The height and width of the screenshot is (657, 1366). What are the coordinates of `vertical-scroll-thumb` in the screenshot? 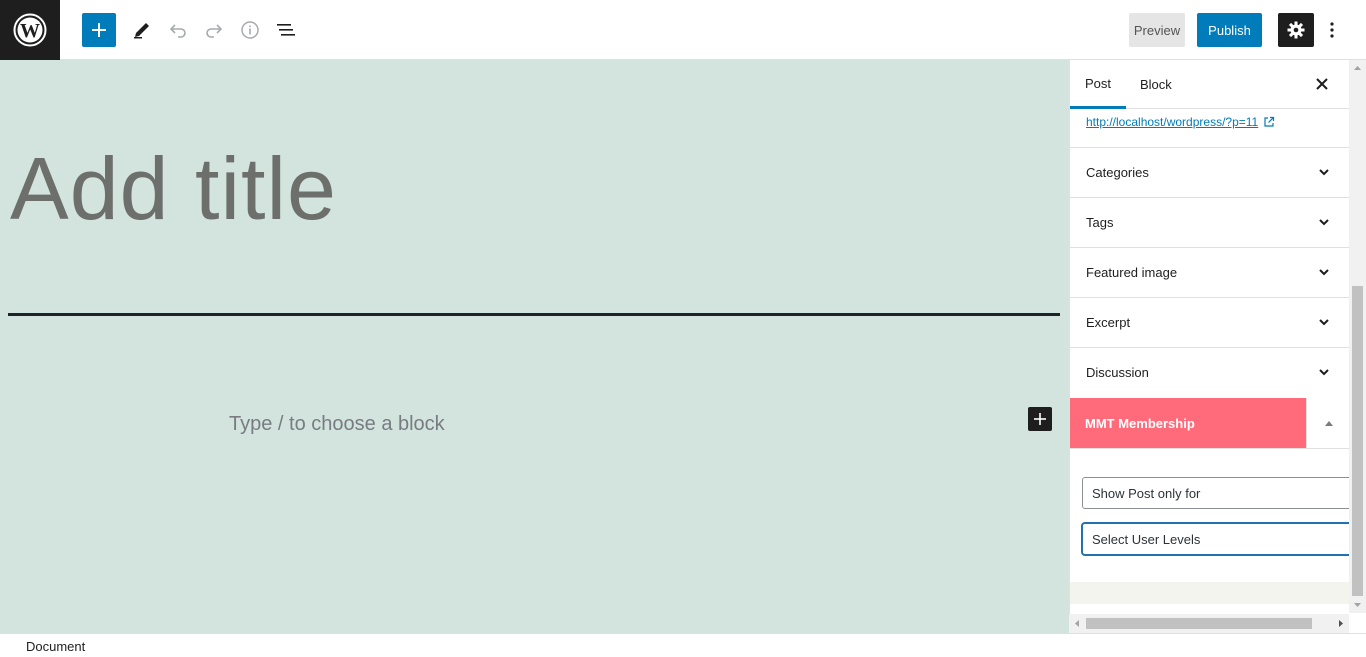 It's located at (1357, 441).